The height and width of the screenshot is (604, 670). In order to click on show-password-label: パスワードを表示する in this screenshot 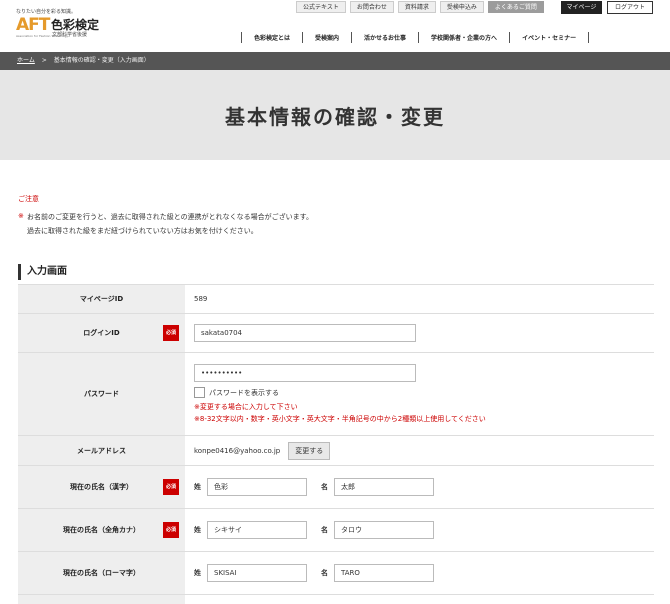, I will do `click(244, 392)`.